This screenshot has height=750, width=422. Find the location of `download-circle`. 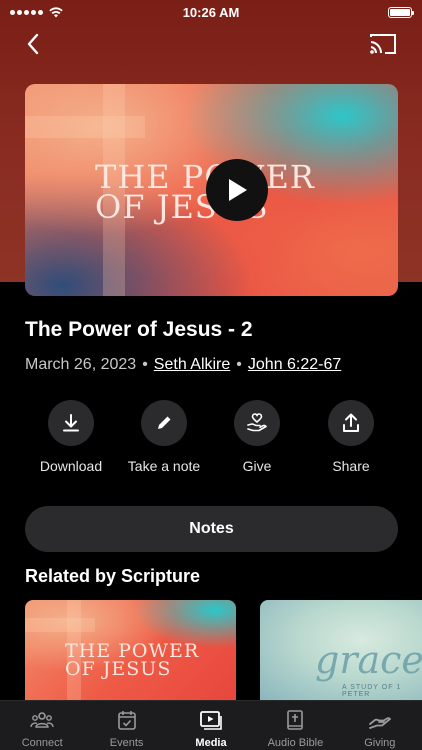

download-circle is located at coordinates (71, 423).